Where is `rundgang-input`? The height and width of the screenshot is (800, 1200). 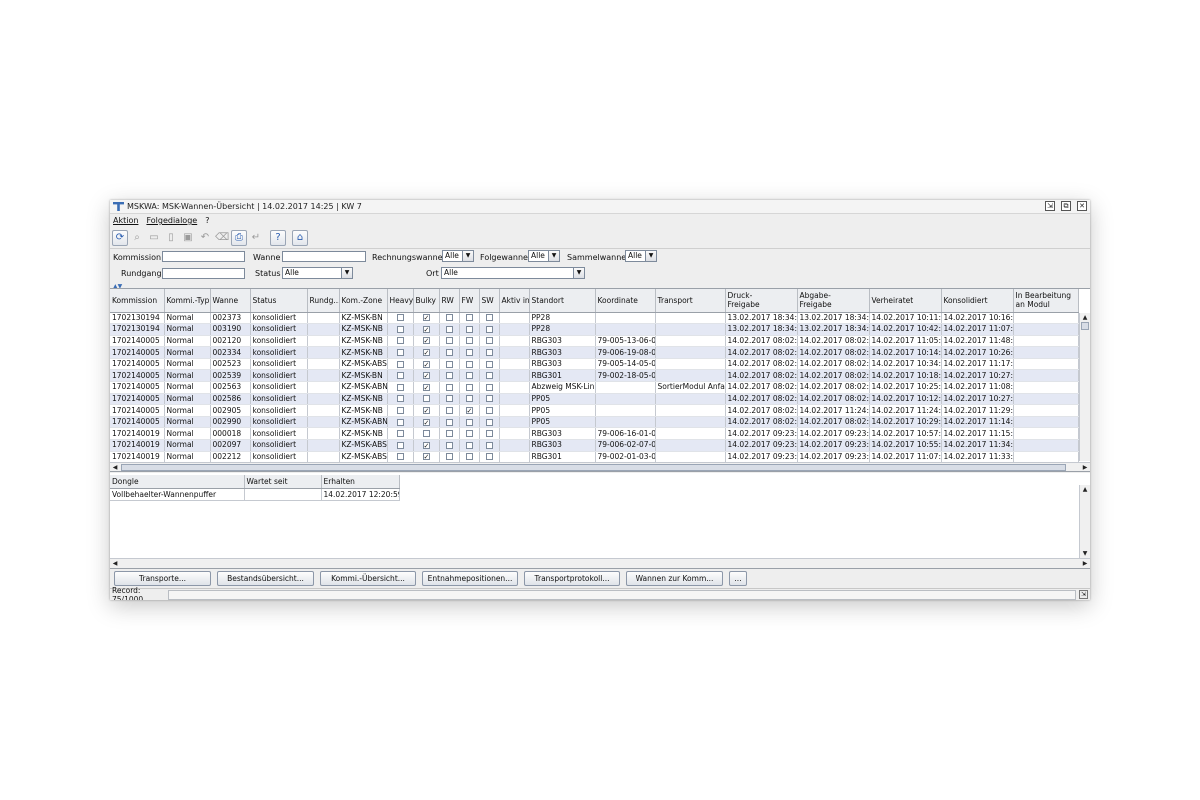 rundgang-input is located at coordinates (203, 273).